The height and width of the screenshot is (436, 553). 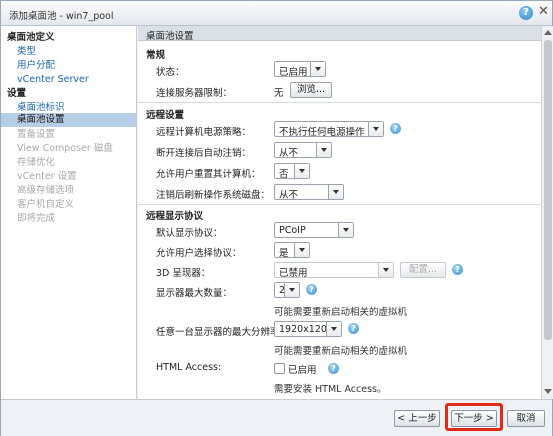 I want to click on section-general-title: 常规, so click(x=156, y=55).